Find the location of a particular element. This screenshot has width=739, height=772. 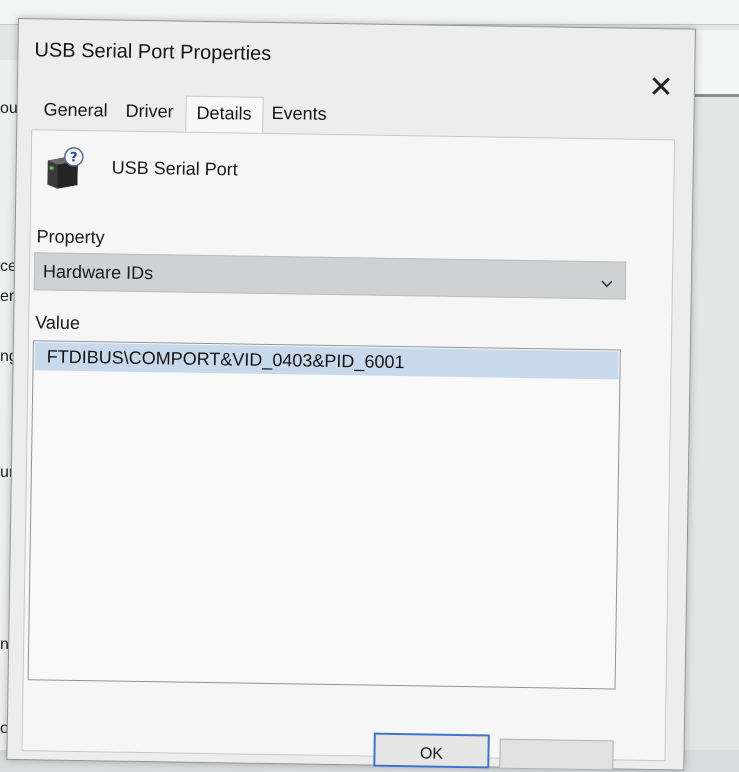

close-button: ✕ is located at coordinates (661, 87).